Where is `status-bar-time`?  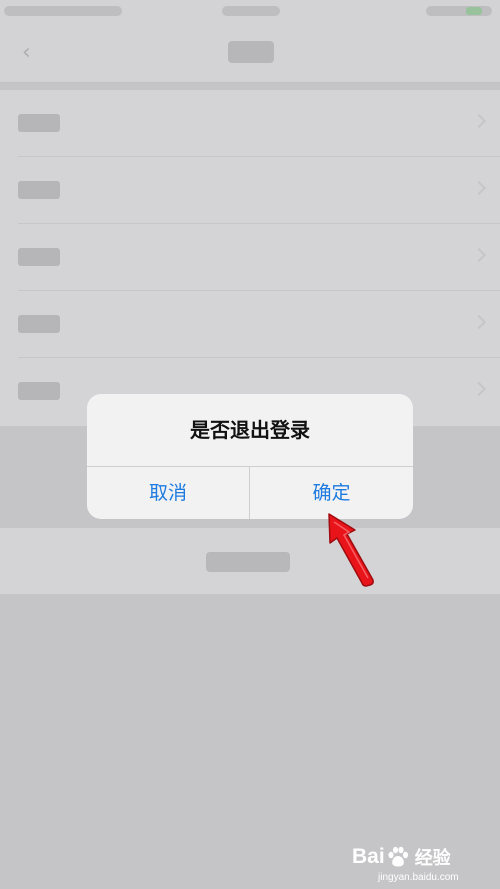
status-bar-time is located at coordinates (251, 11).